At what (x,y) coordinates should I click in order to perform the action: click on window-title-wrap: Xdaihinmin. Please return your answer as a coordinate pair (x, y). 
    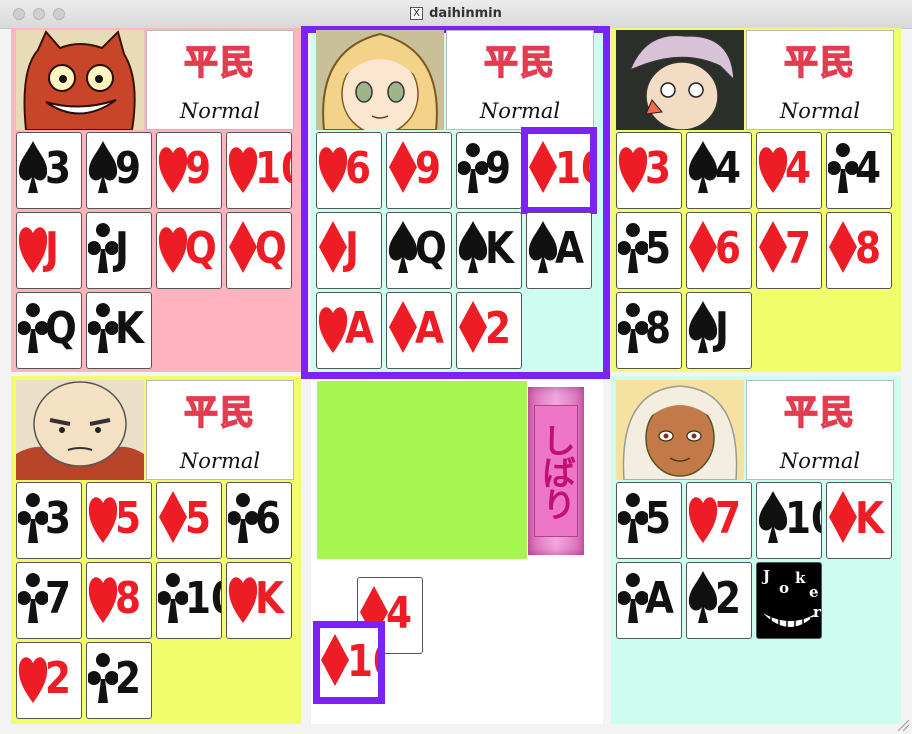
    Looking at the image, I should click on (456, 13).